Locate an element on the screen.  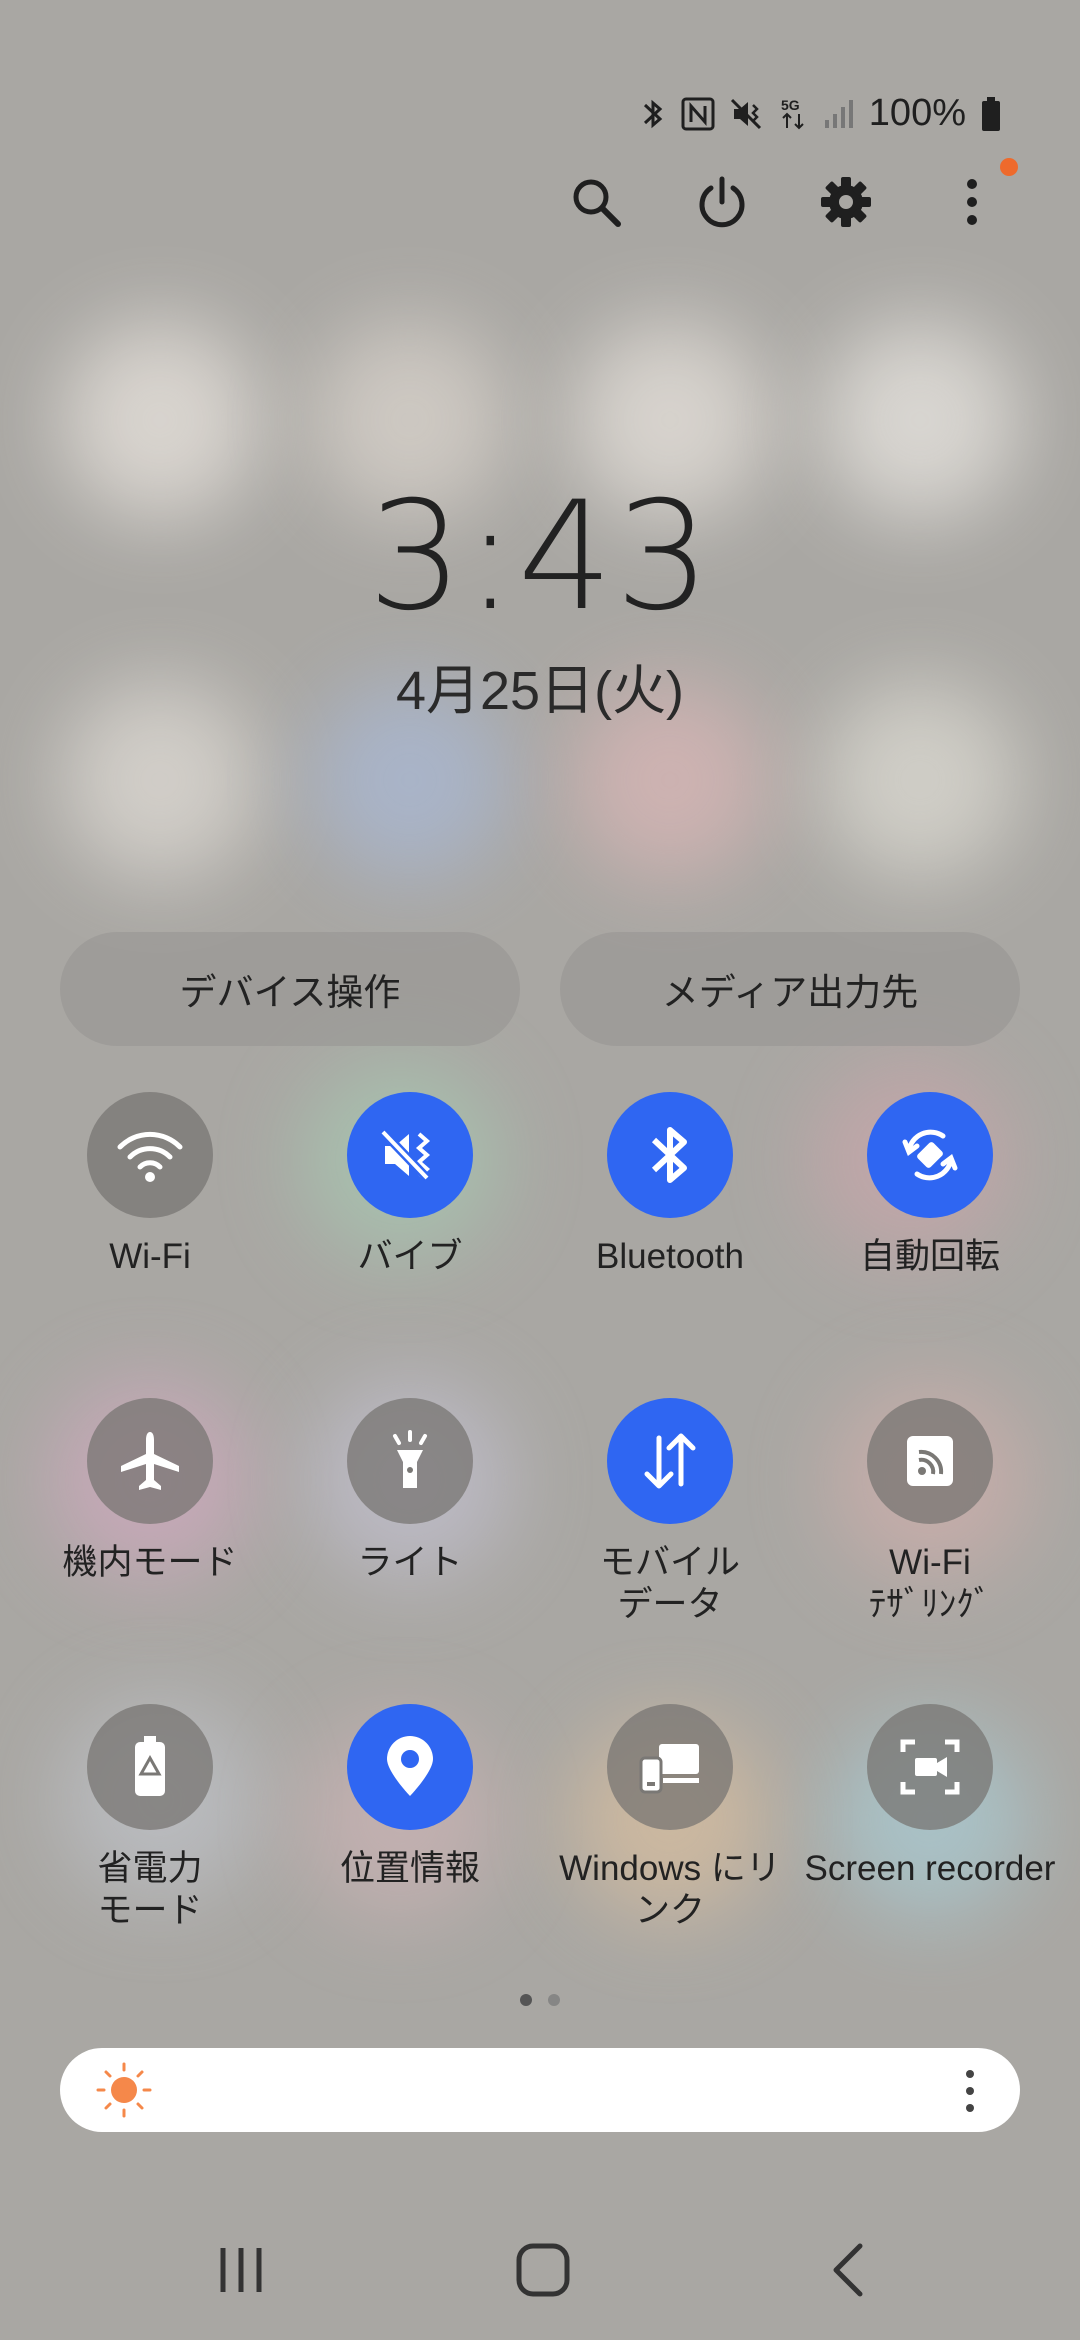
tile-label: バイブ is located at coordinates (410, 1256).